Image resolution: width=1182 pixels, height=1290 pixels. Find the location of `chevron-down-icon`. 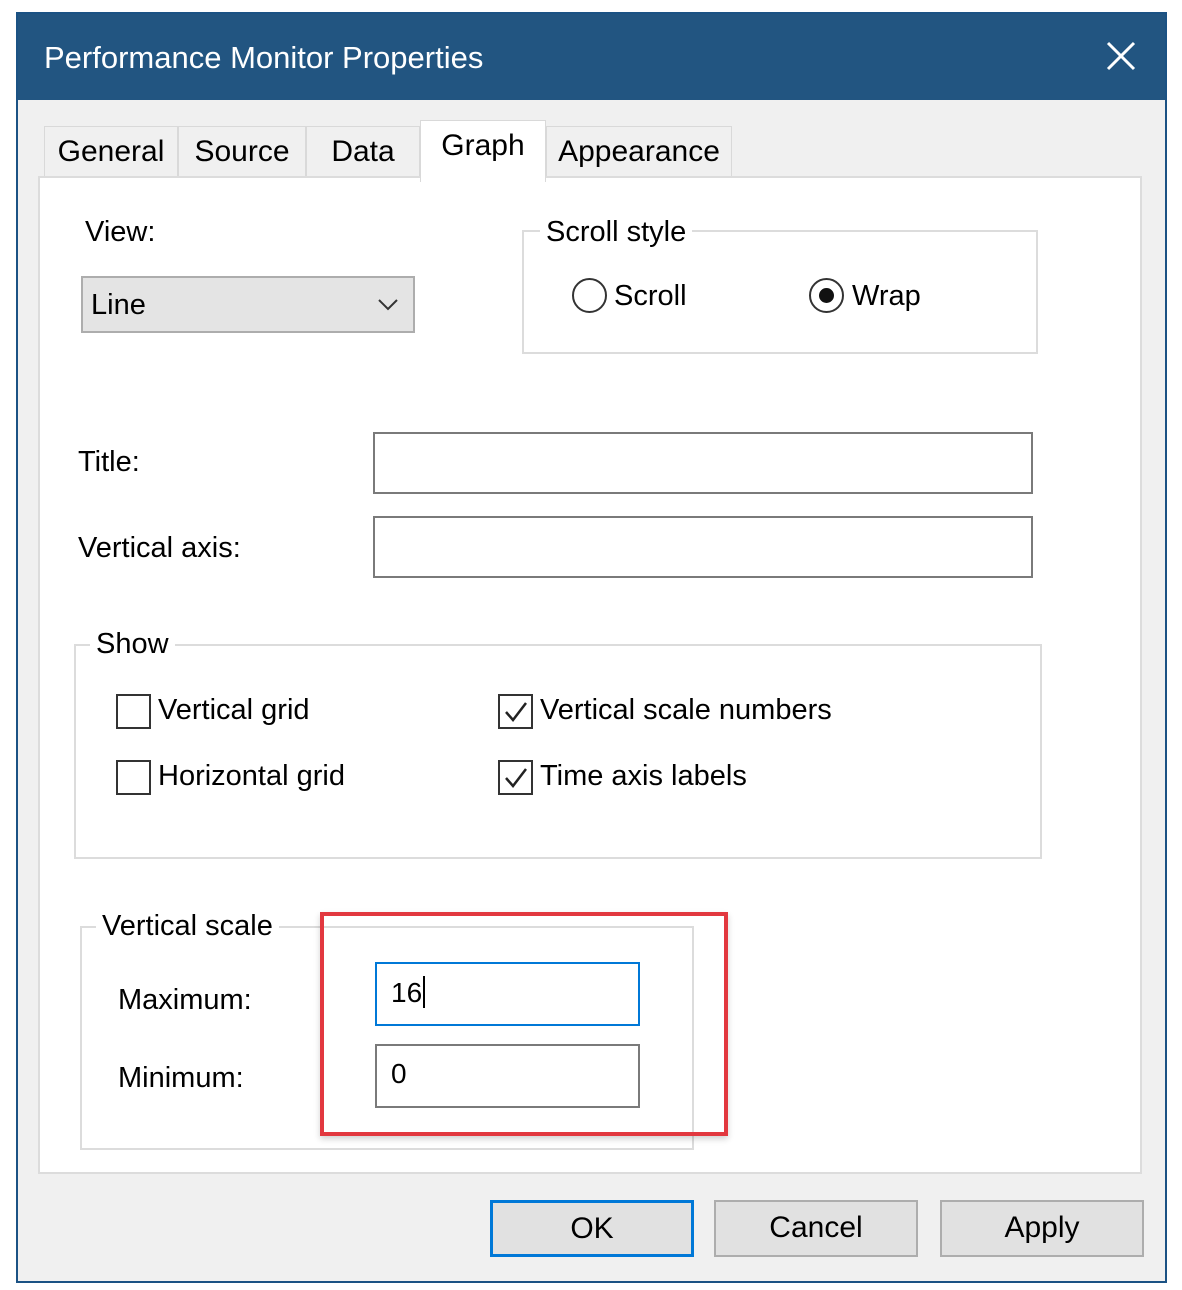

chevron-down-icon is located at coordinates (388, 305).